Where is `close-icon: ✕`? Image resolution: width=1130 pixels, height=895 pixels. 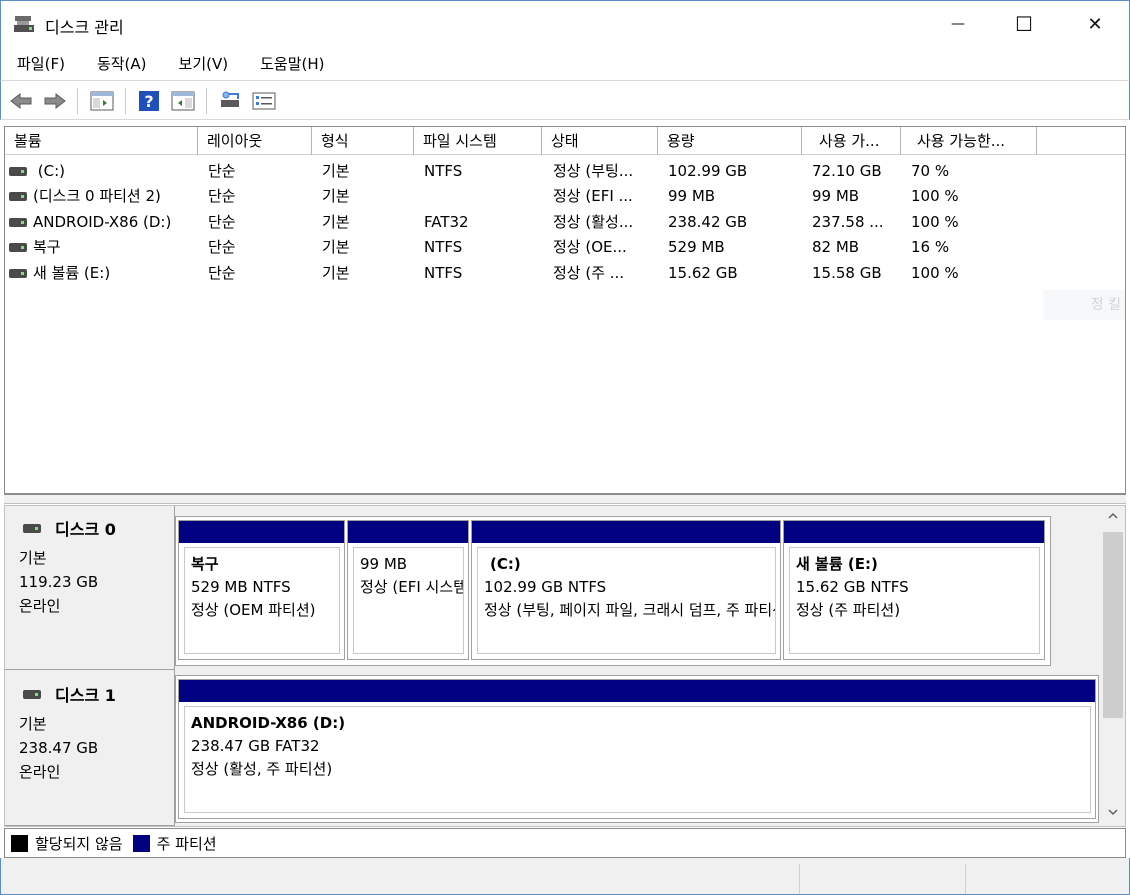 close-icon: ✕ is located at coordinates (1095, 24).